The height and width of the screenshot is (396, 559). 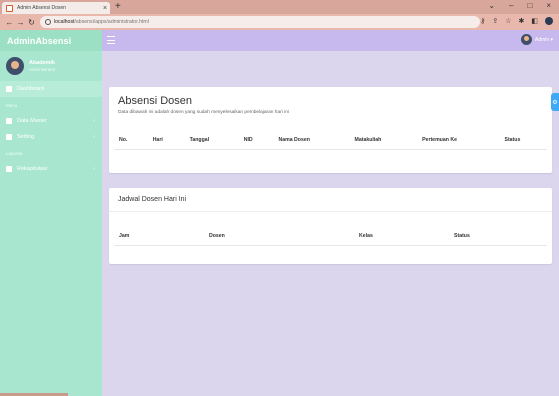 What do you see at coordinates (548, 5) in the screenshot?
I see `close-window-button: ×` at bounding box center [548, 5].